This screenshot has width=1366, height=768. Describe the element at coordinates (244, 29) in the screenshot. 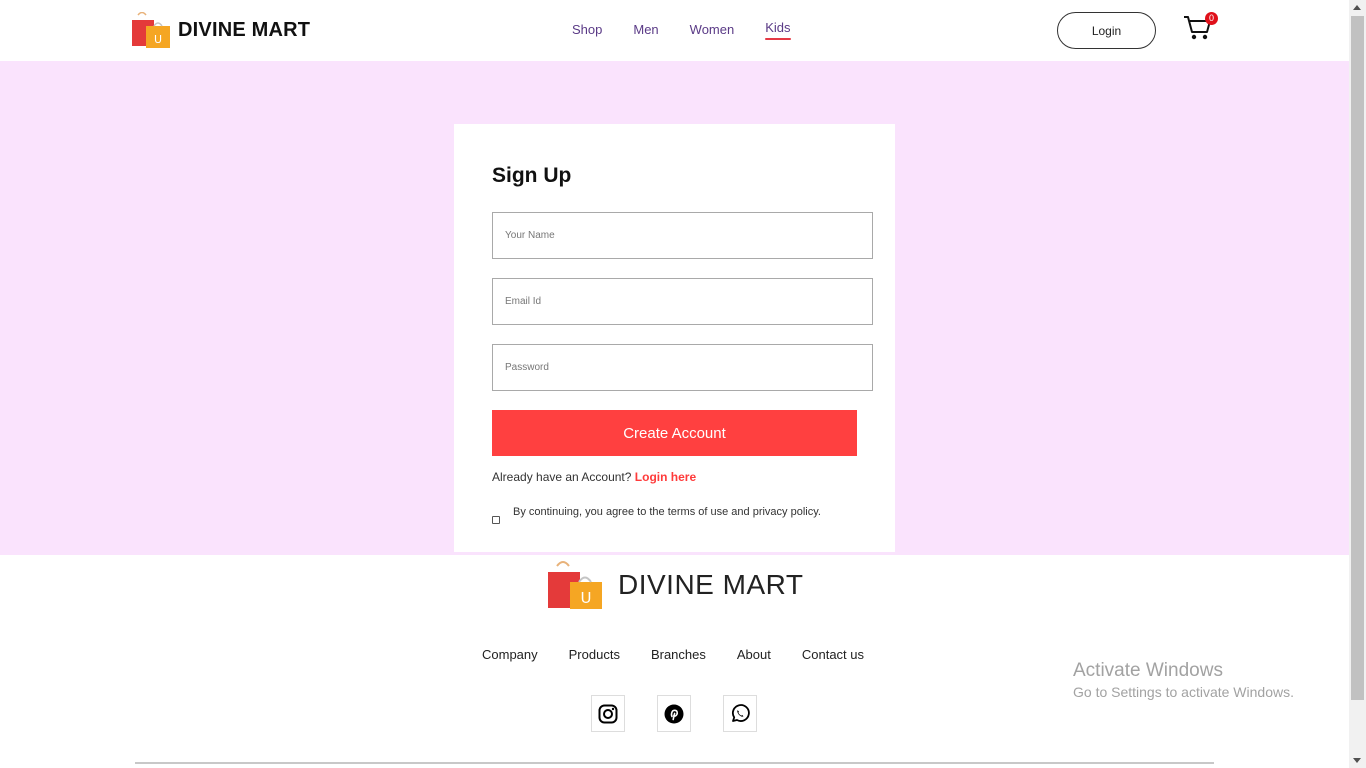

I see `brand-name: DIVINE MART` at that location.